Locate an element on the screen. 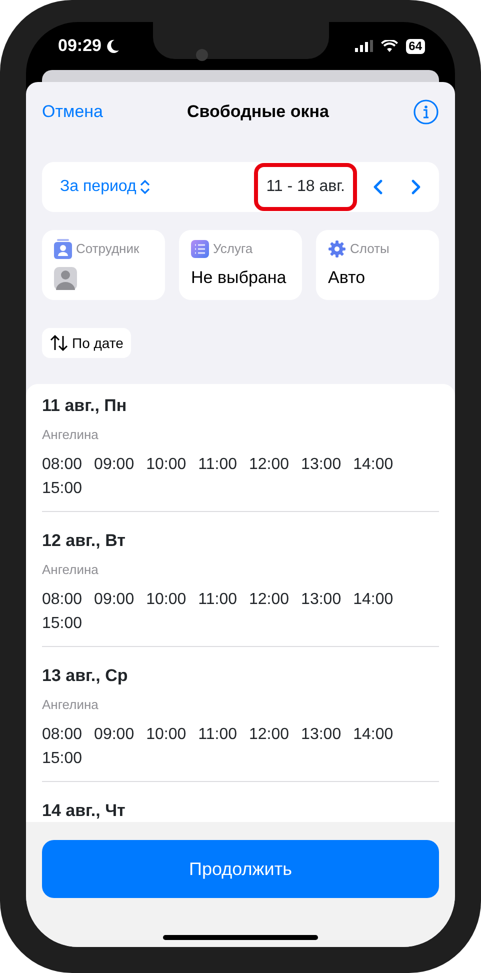 The height and width of the screenshot is (973, 481). sort-arrows-icon is located at coordinates (59, 343).